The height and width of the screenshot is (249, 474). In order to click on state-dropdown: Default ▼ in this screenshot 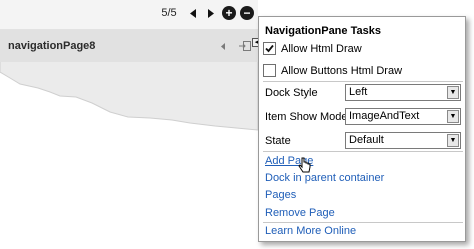, I will do `click(403, 140)`.